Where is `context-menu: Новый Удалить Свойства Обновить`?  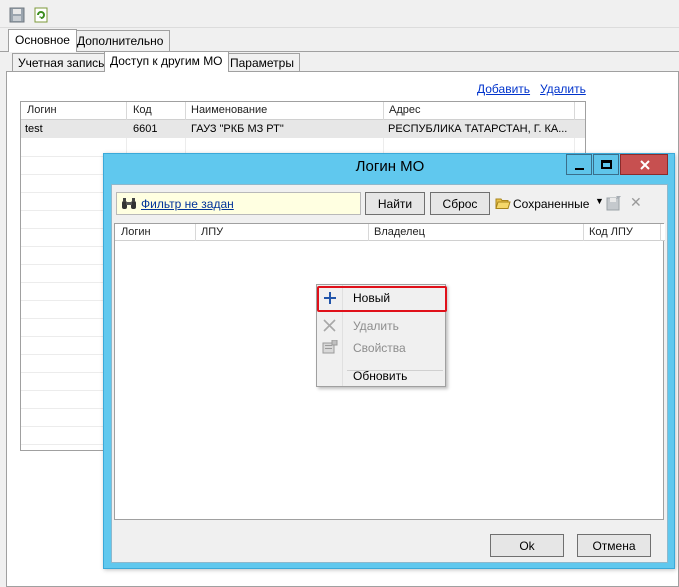 context-menu: Новый Удалить Свойства Обновить is located at coordinates (381, 335).